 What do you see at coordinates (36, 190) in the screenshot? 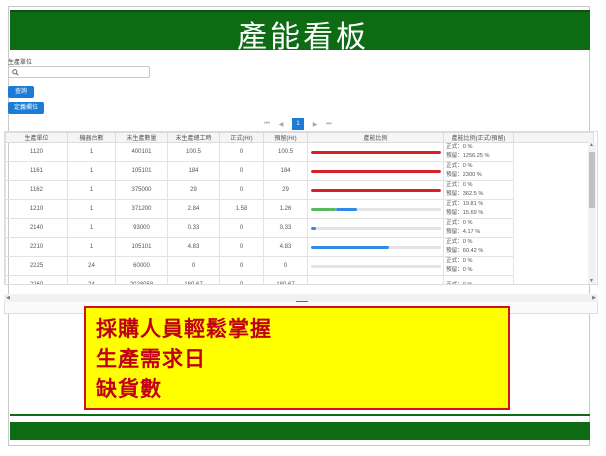
I see `cell-unit: 1162` at bounding box center [36, 190].